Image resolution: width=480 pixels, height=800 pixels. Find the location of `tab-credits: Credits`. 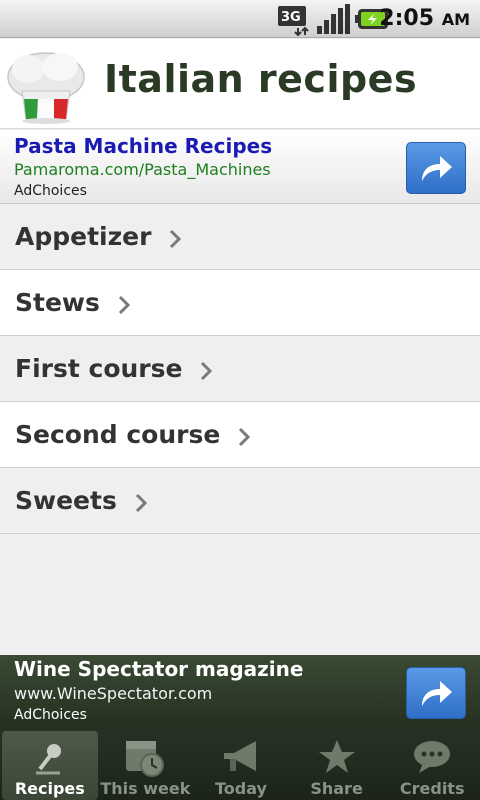

tab-credits: Credits is located at coordinates (432, 764).